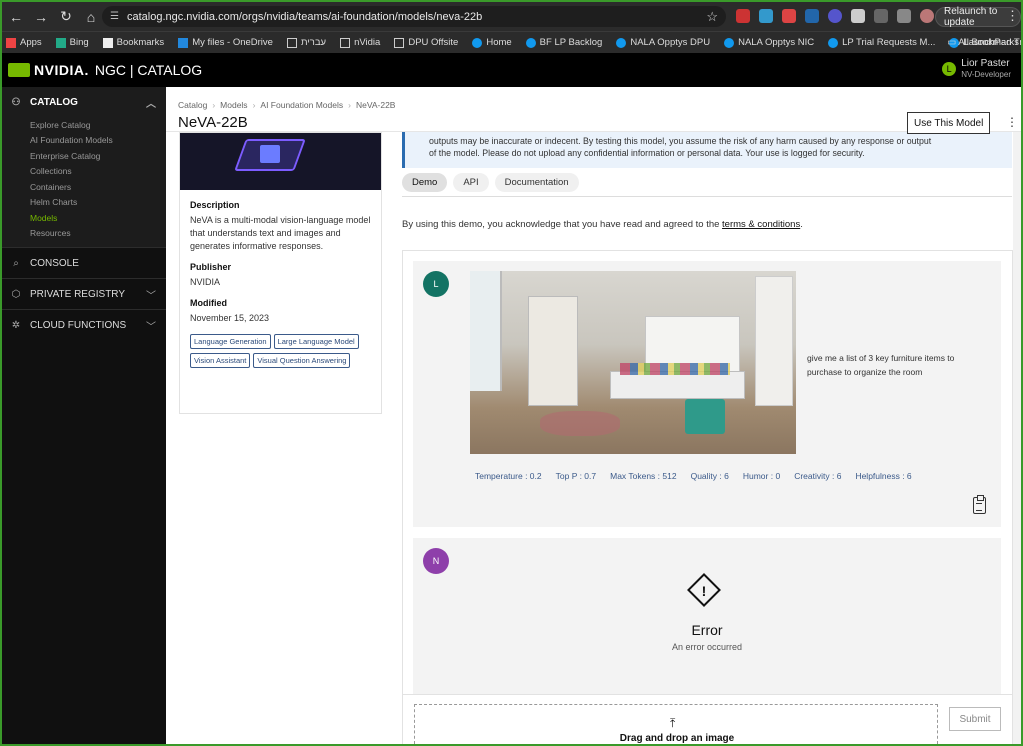  Describe the element at coordinates (84, 141) in the screenshot. I see `sidebar-item-ai-foundation-models: AI Foundation Models` at that location.